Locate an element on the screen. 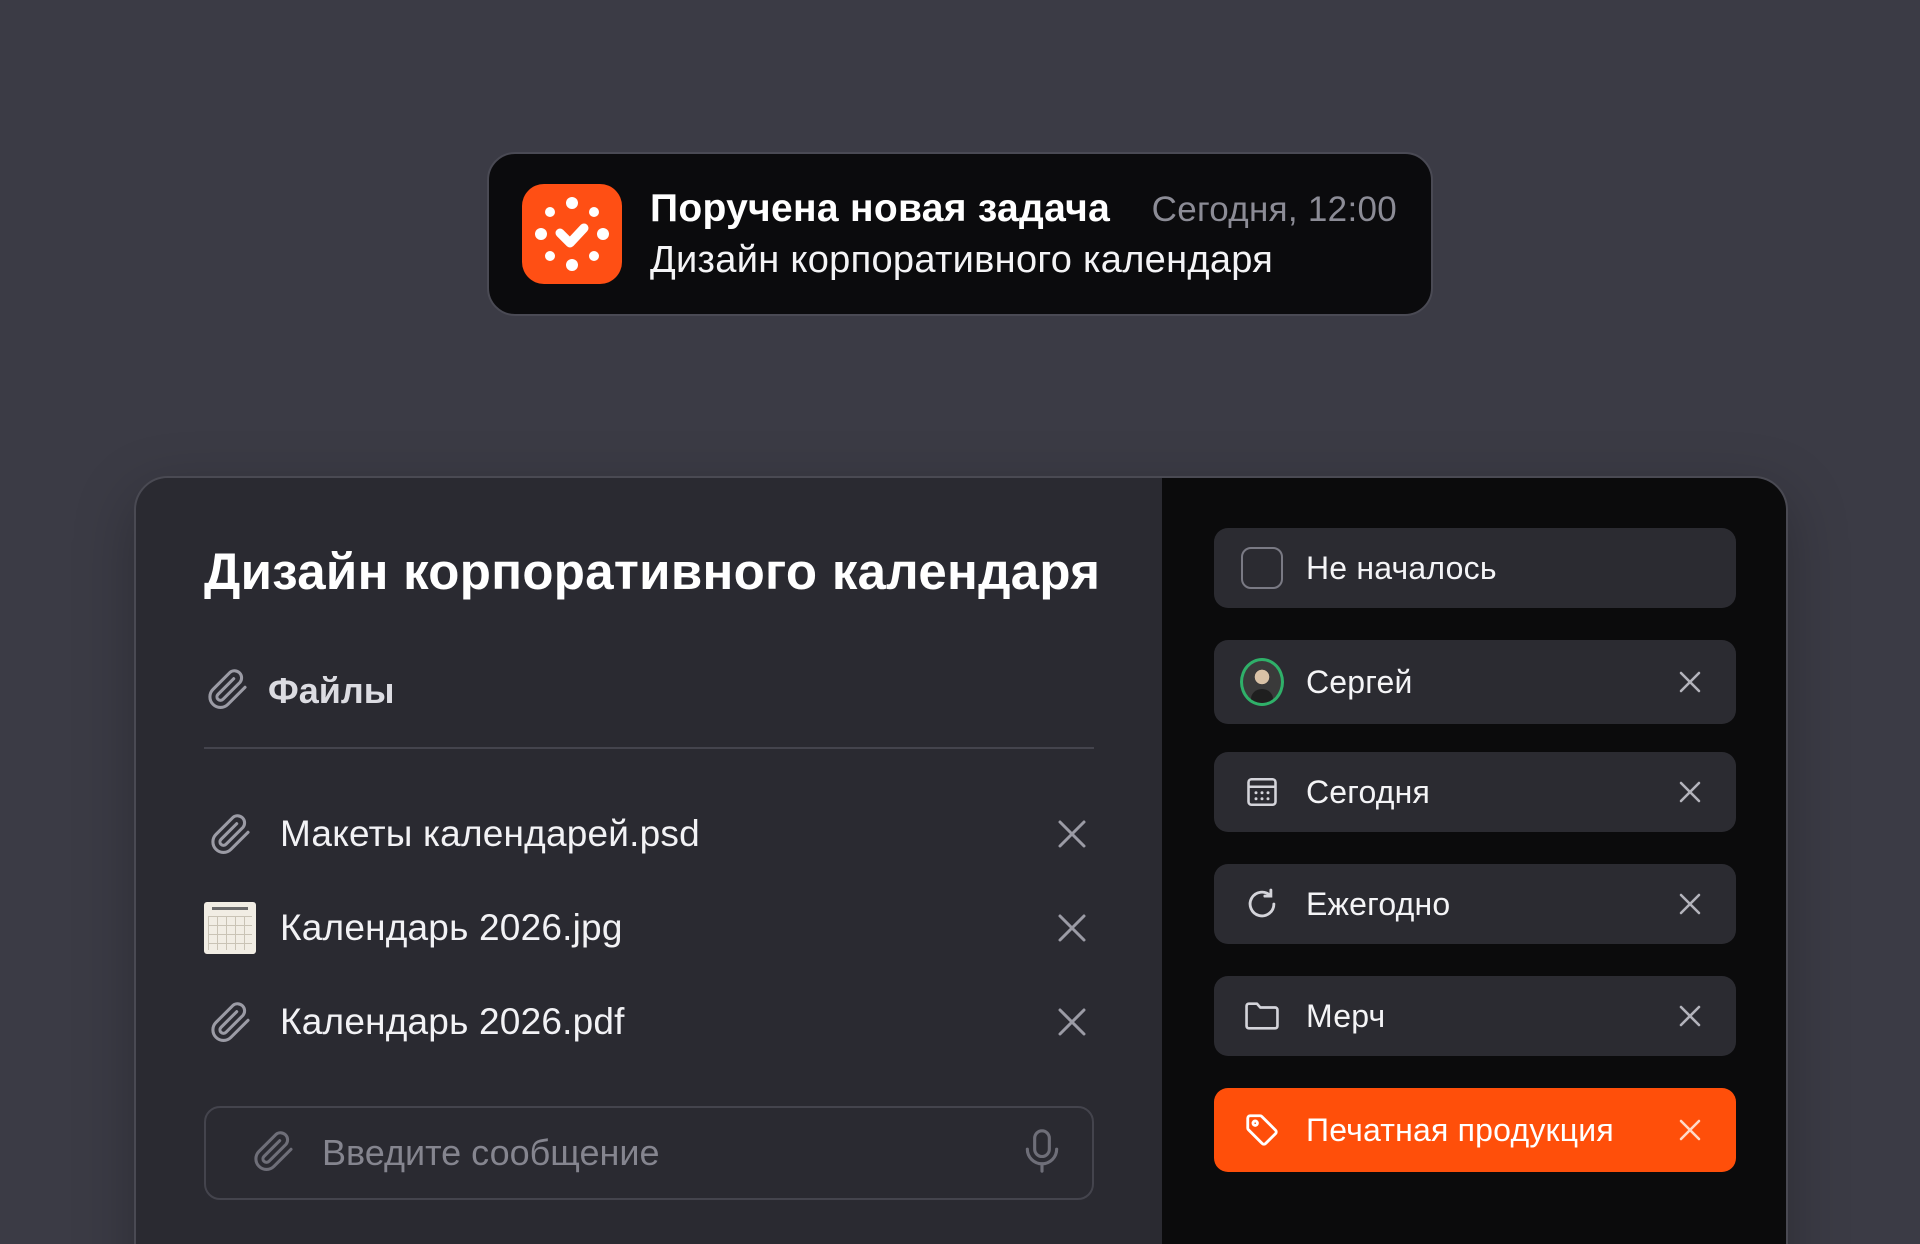  tag-icon is located at coordinates (1262, 1130).